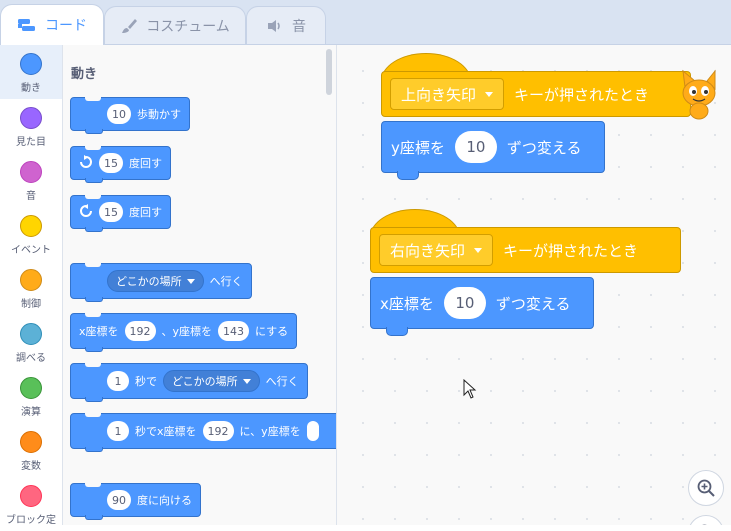 The image size is (731, 531). What do you see at coordinates (205, 381) in the screenshot?
I see `glide-target-value: どこかの場所` at bounding box center [205, 381].